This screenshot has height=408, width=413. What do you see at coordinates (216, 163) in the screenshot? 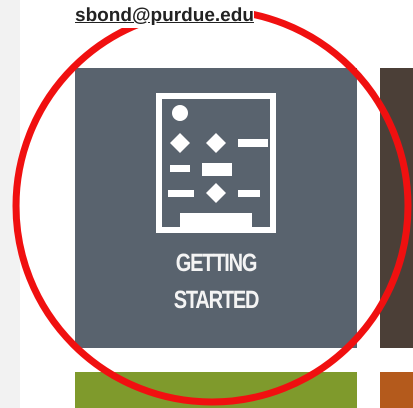
I see `flowchart-icon` at bounding box center [216, 163].